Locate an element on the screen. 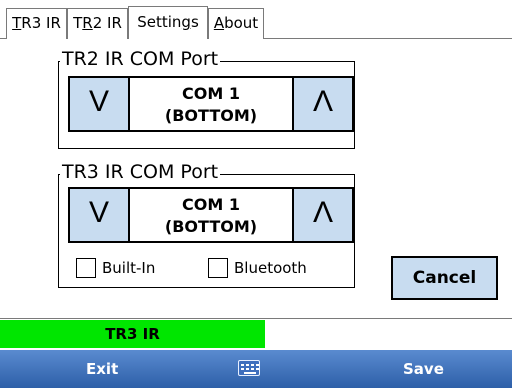  tab-strip: TR3 IR TR2 IR Settings About is located at coordinates (256, 20).